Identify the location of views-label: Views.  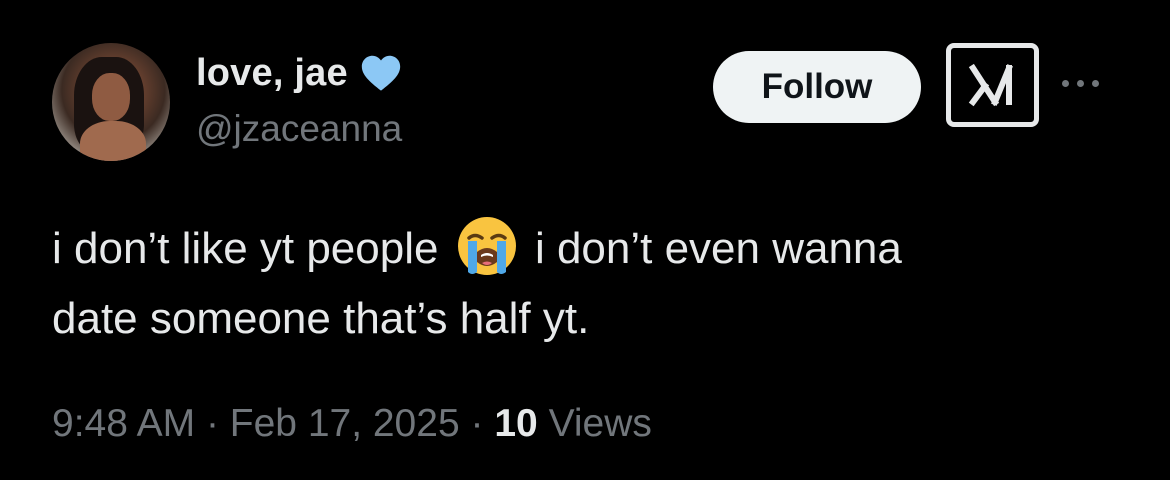
(600, 423).